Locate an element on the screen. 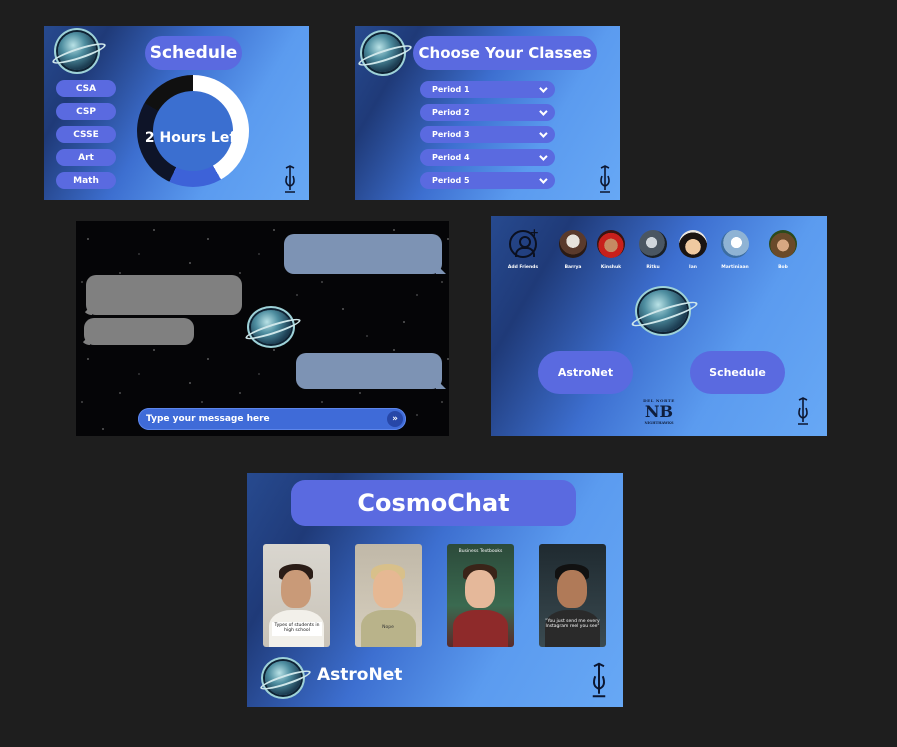 This screenshot has width=897, height=747. friend-avatar-bob: Bob is located at coordinates (783, 250).